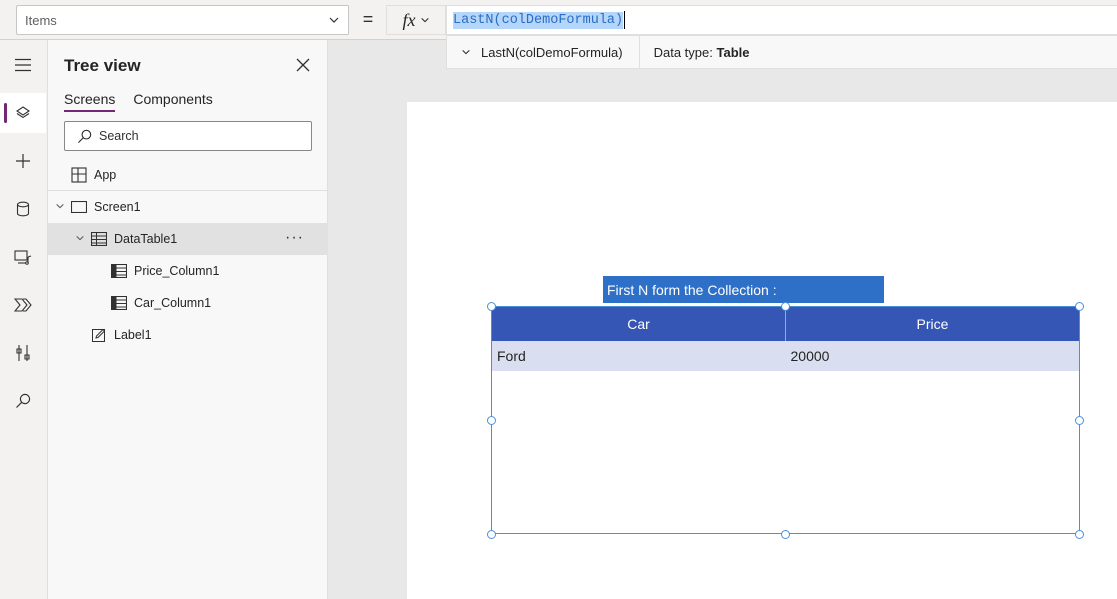  Describe the element at coordinates (638, 324) in the screenshot. I see `column-header-car: Car` at that location.